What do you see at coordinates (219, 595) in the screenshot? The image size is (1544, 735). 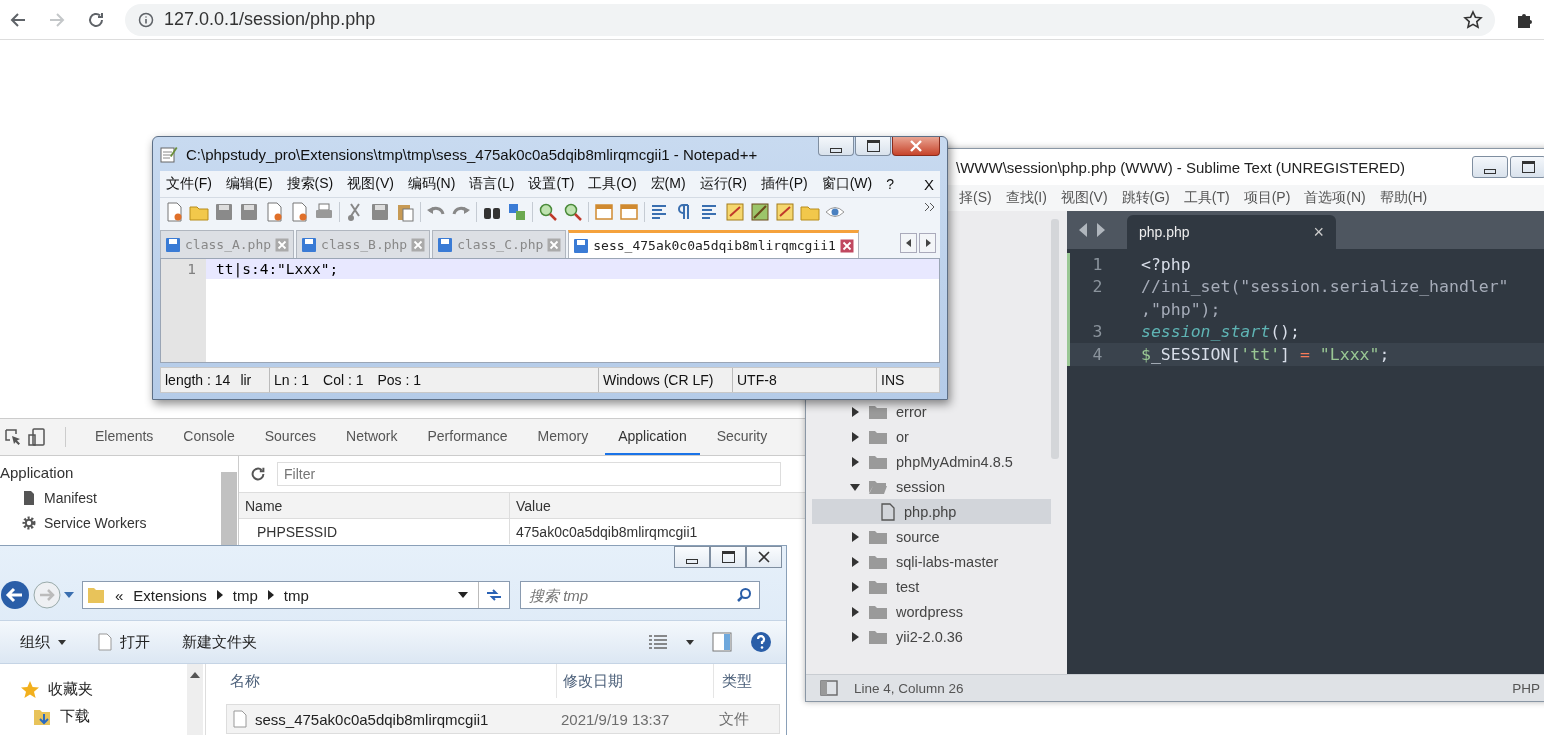 I see `breadcrumb-arrow-icon` at bounding box center [219, 595].